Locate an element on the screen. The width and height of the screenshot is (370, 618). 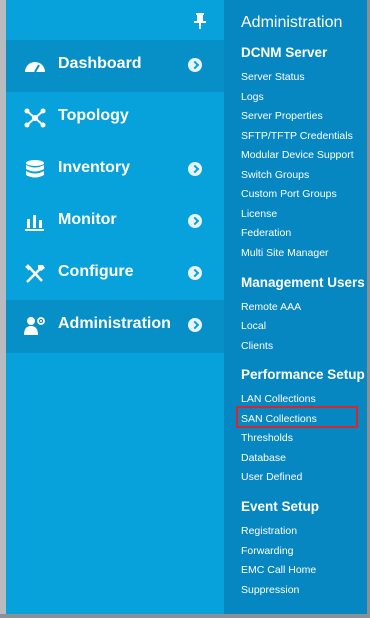
configure-icon is located at coordinates (35, 273).